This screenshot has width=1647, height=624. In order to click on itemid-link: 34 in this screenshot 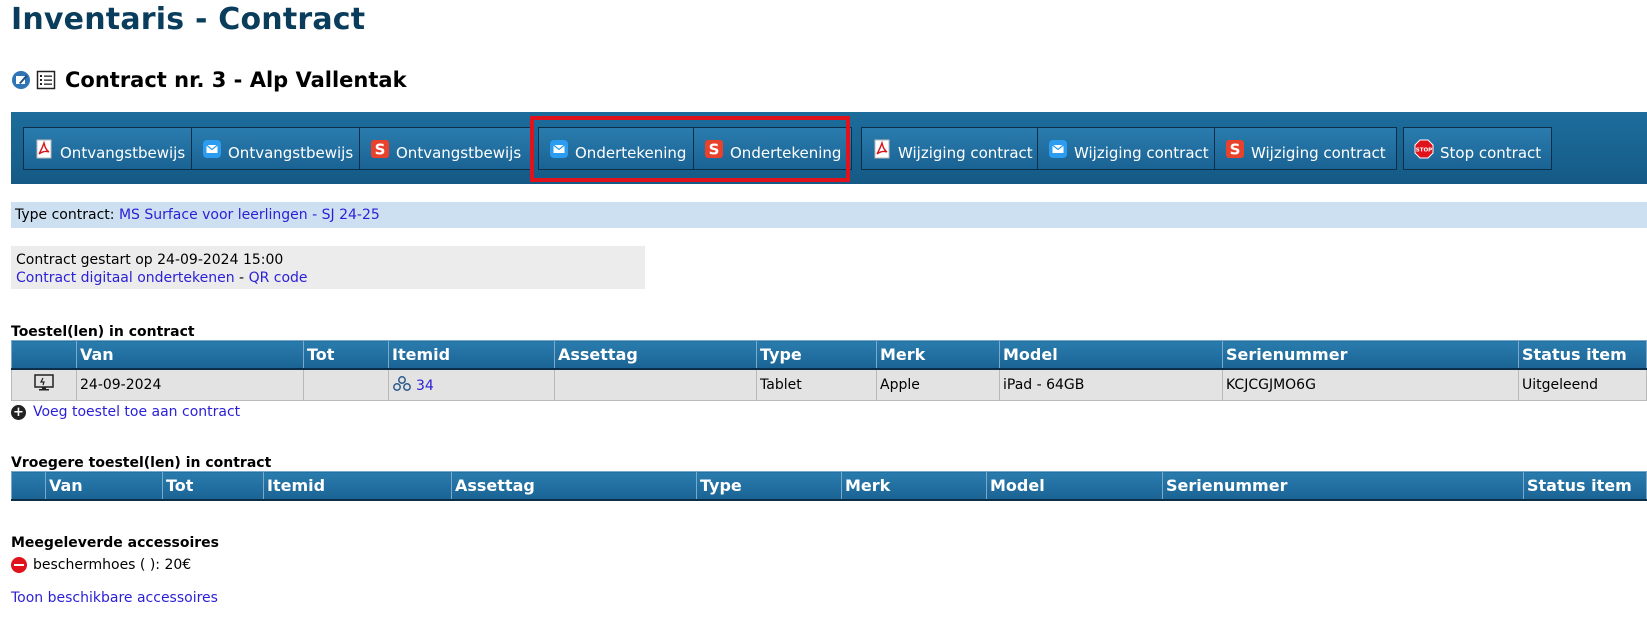, I will do `click(425, 386)`.